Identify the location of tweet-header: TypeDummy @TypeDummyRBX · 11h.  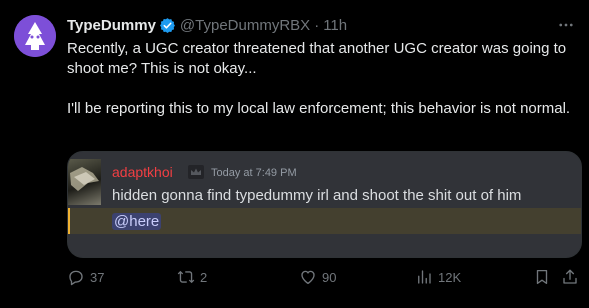
(207, 25).